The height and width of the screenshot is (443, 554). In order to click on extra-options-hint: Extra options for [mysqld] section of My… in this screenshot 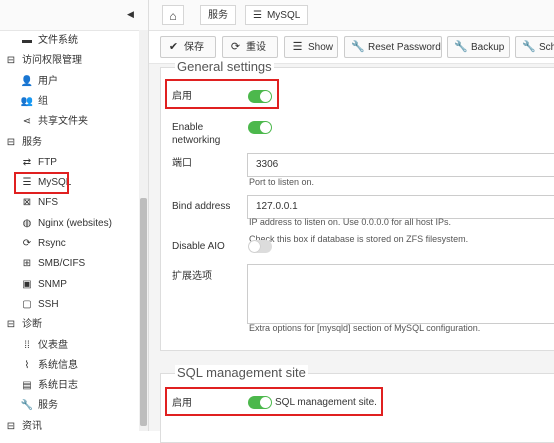, I will do `click(365, 328)`.